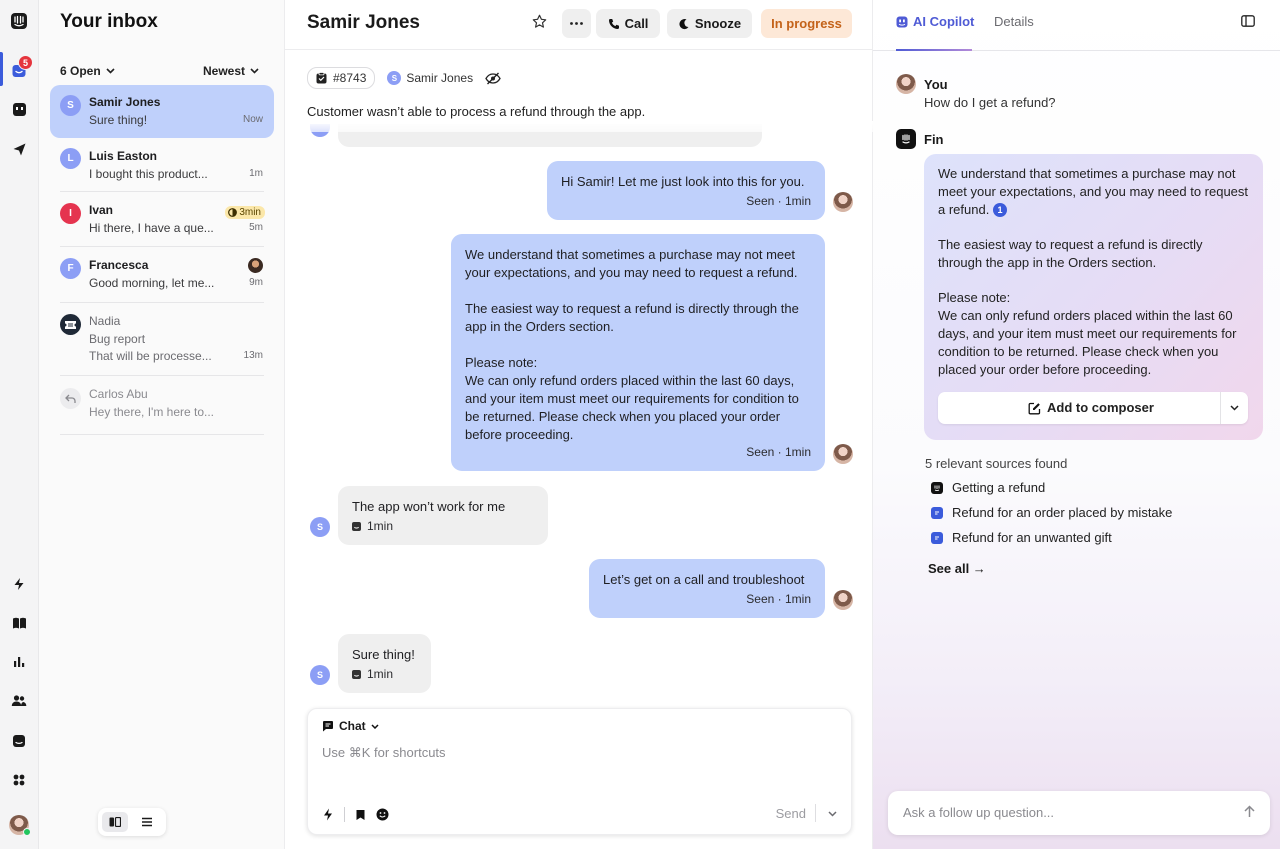 The width and height of the screenshot is (1280, 849). I want to click on snooze-button: Snooze, so click(709, 23).